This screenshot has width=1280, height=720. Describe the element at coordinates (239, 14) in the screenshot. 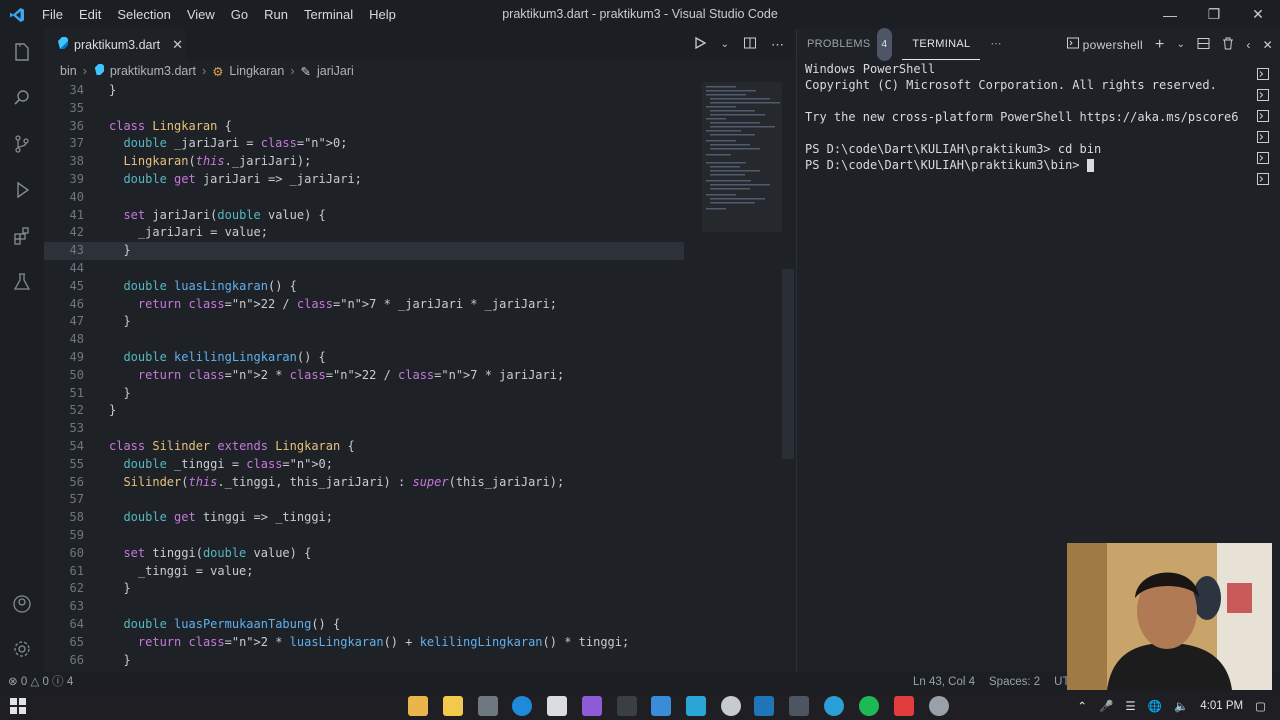

I see `menu-go: Go` at that location.